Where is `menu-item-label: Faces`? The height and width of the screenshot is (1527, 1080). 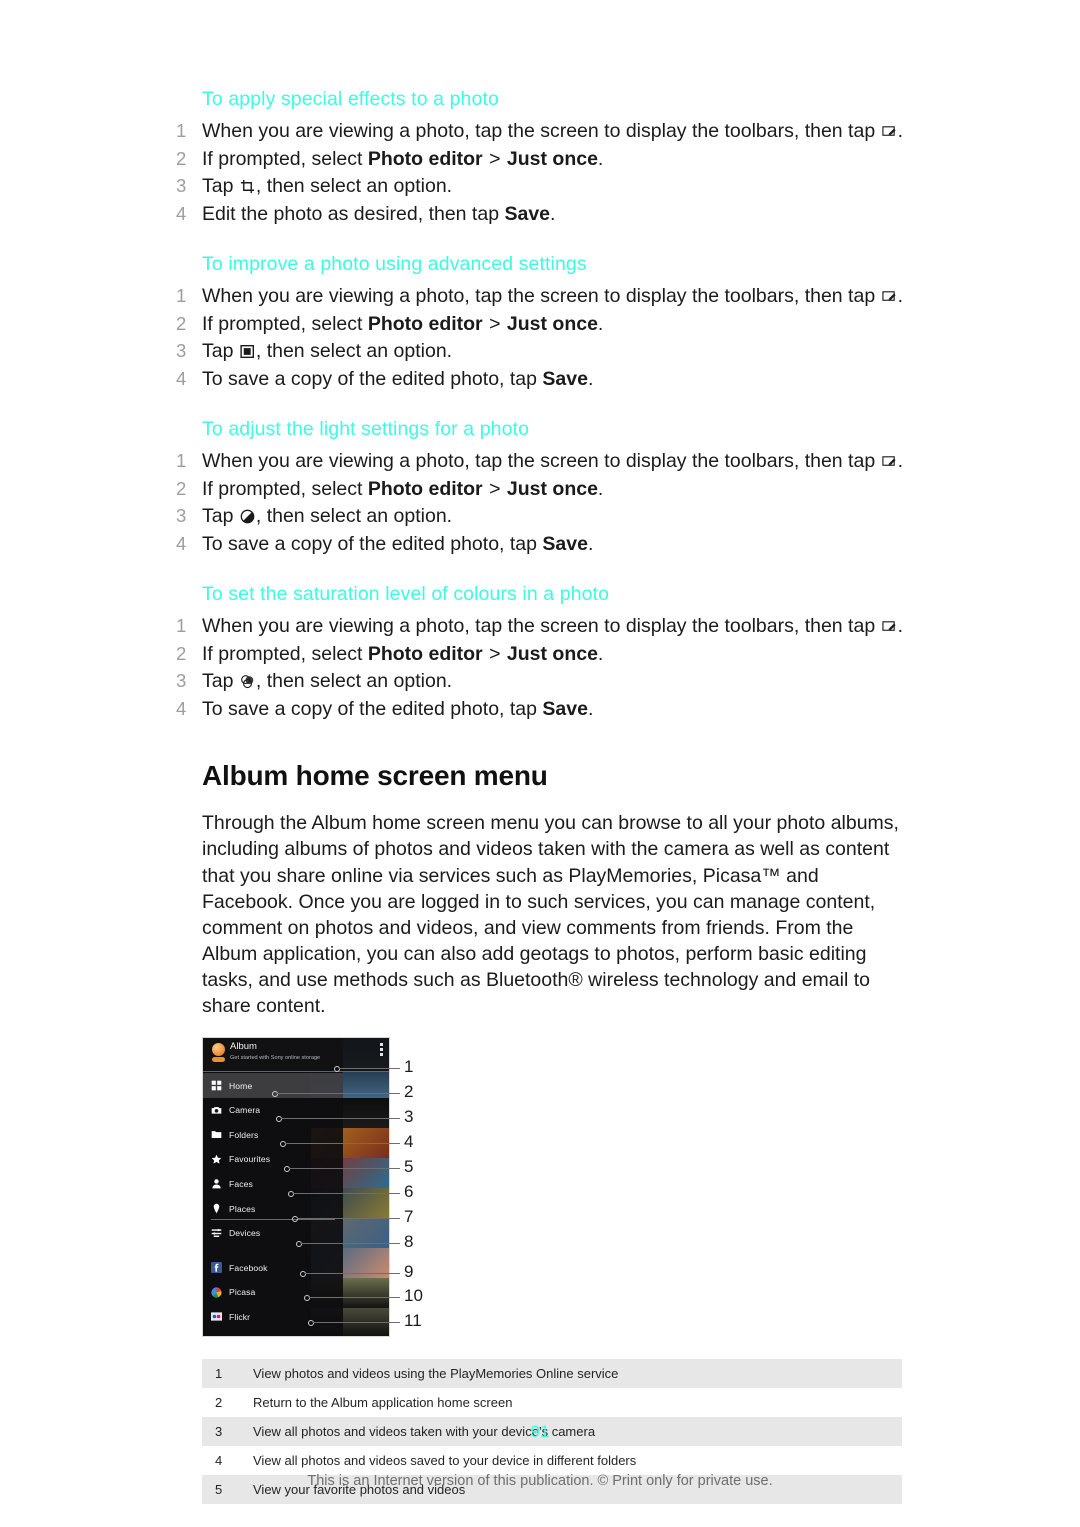
menu-item-label: Faces is located at coordinates (241, 1183).